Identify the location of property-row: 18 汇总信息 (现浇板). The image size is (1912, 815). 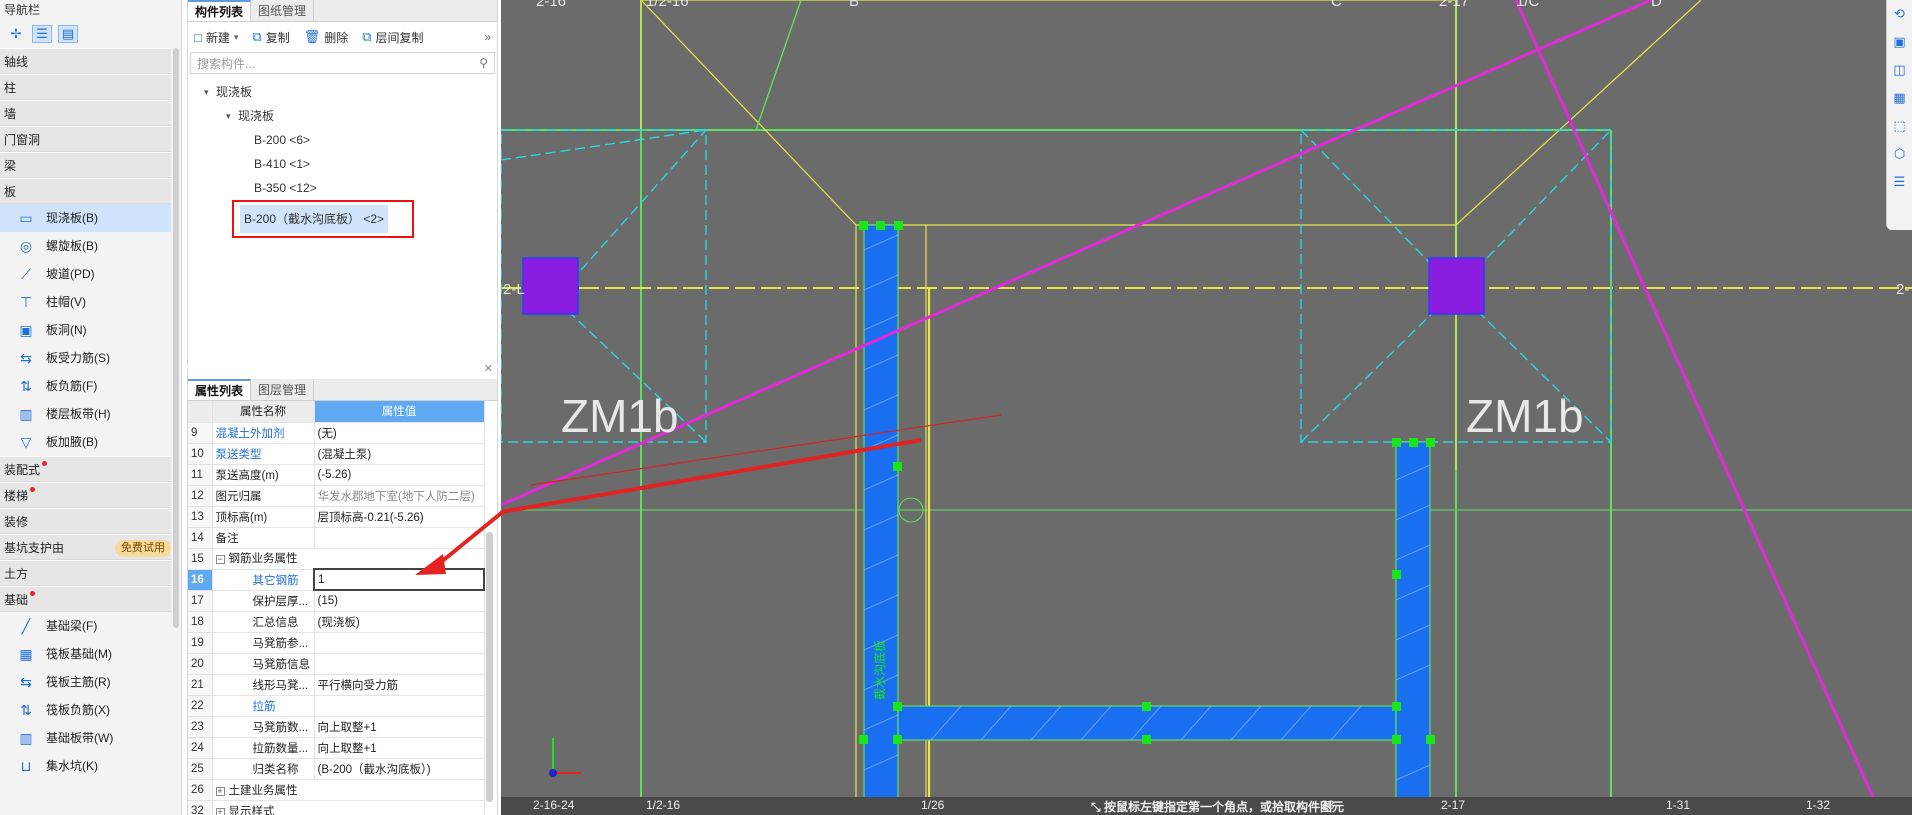
(336, 622).